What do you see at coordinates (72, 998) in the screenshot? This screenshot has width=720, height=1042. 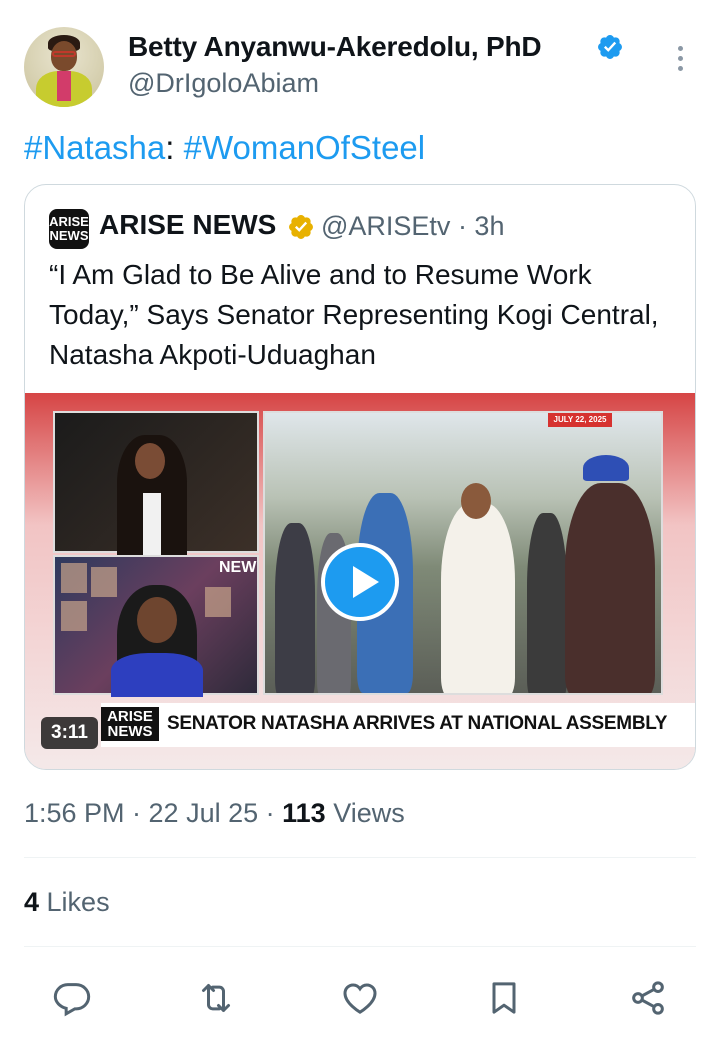 I see `reply-icon` at bounding box center [72, 998].